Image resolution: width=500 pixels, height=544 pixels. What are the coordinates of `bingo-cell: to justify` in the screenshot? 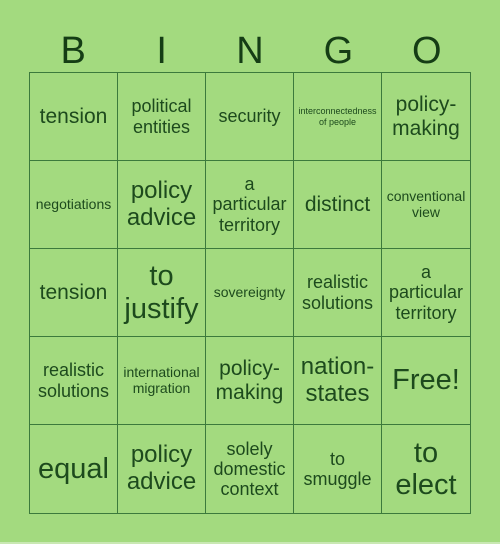 It's located at (162, 293).